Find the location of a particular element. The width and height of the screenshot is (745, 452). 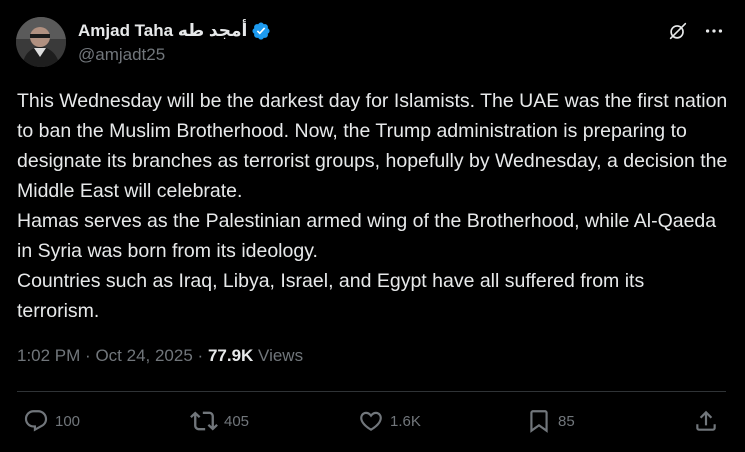

more-dots-icon is located at coordinates (714, 31).